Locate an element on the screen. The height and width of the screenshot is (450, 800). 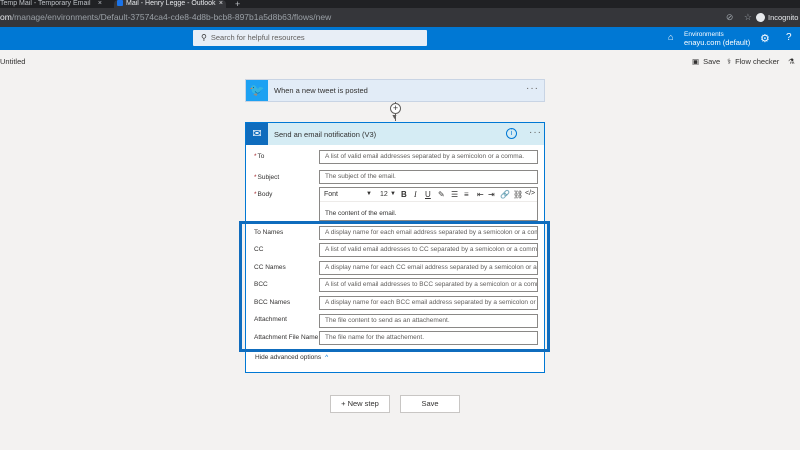
size-dropdown-chevron-icon: ▼ is located at coordinates (393, 194).